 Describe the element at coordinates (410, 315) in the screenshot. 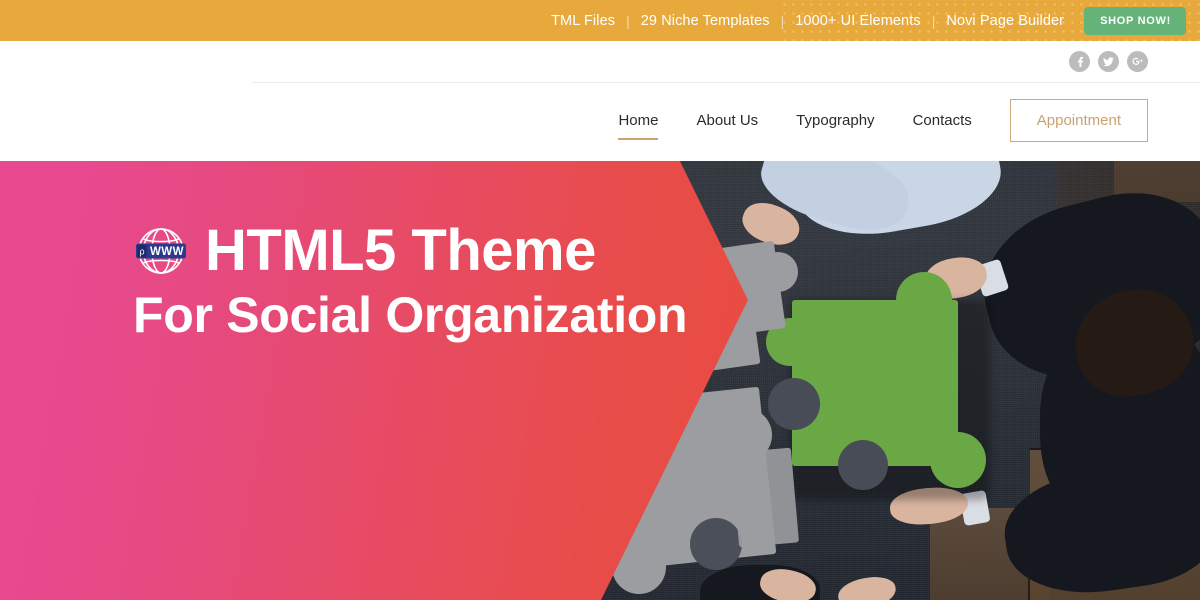

I see `hero-title-line-2: For Social Organization` at that location.